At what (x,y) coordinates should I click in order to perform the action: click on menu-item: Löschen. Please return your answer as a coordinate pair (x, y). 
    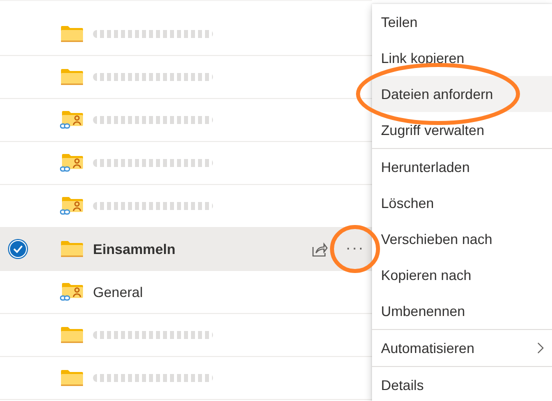
    Looking at the image, I should click on (462, 203).